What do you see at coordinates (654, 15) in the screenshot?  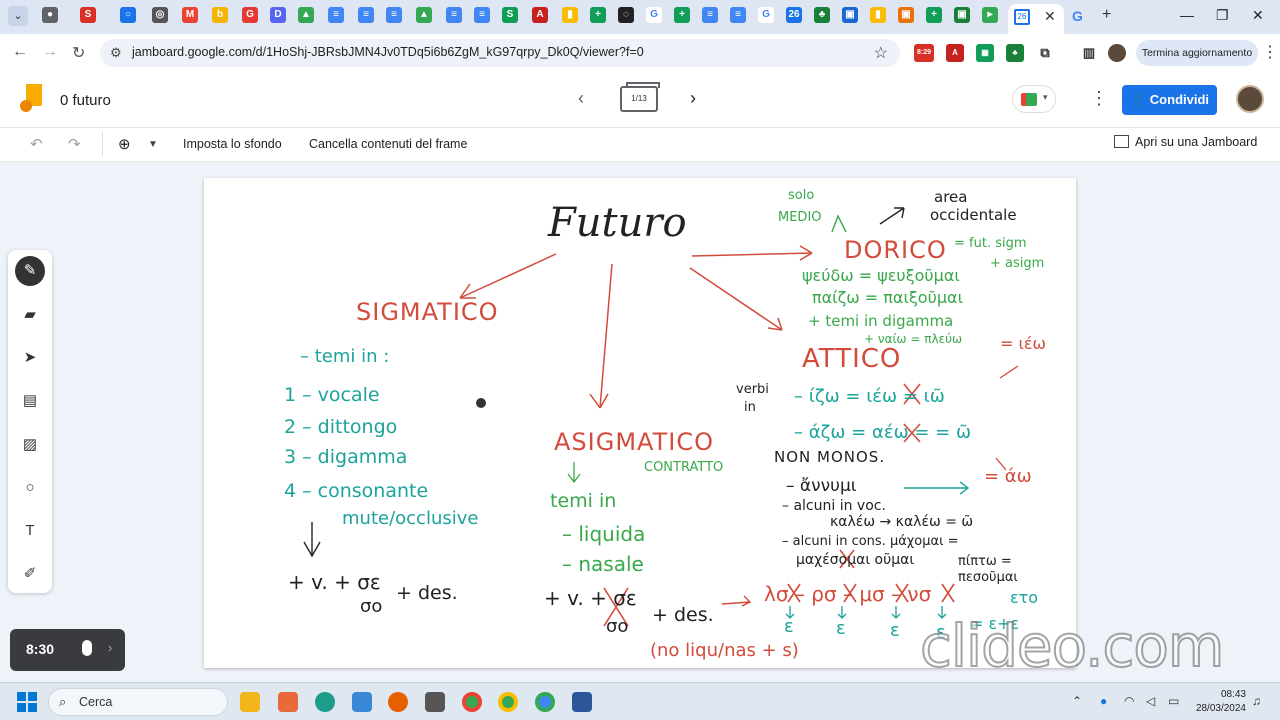 I see `tab-favicon-google: G` at bounding box center [654, 15].